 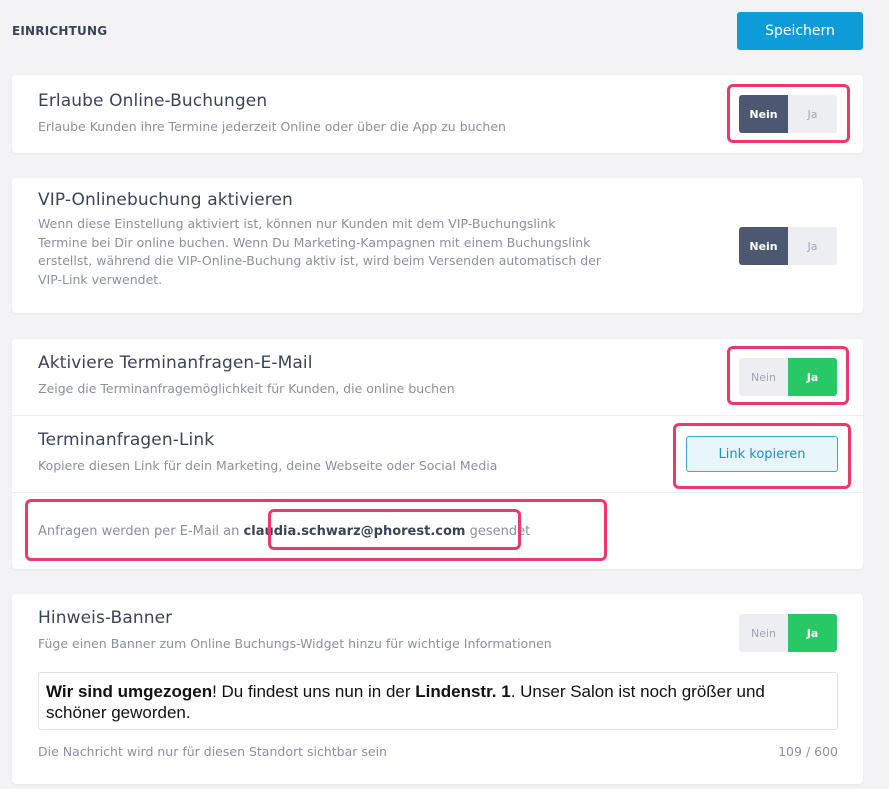 What do you see at coordinates (105, 618) in the screenshot?
I see `banner-title: Hinweis-Banner` at bounding box center [105, 618].